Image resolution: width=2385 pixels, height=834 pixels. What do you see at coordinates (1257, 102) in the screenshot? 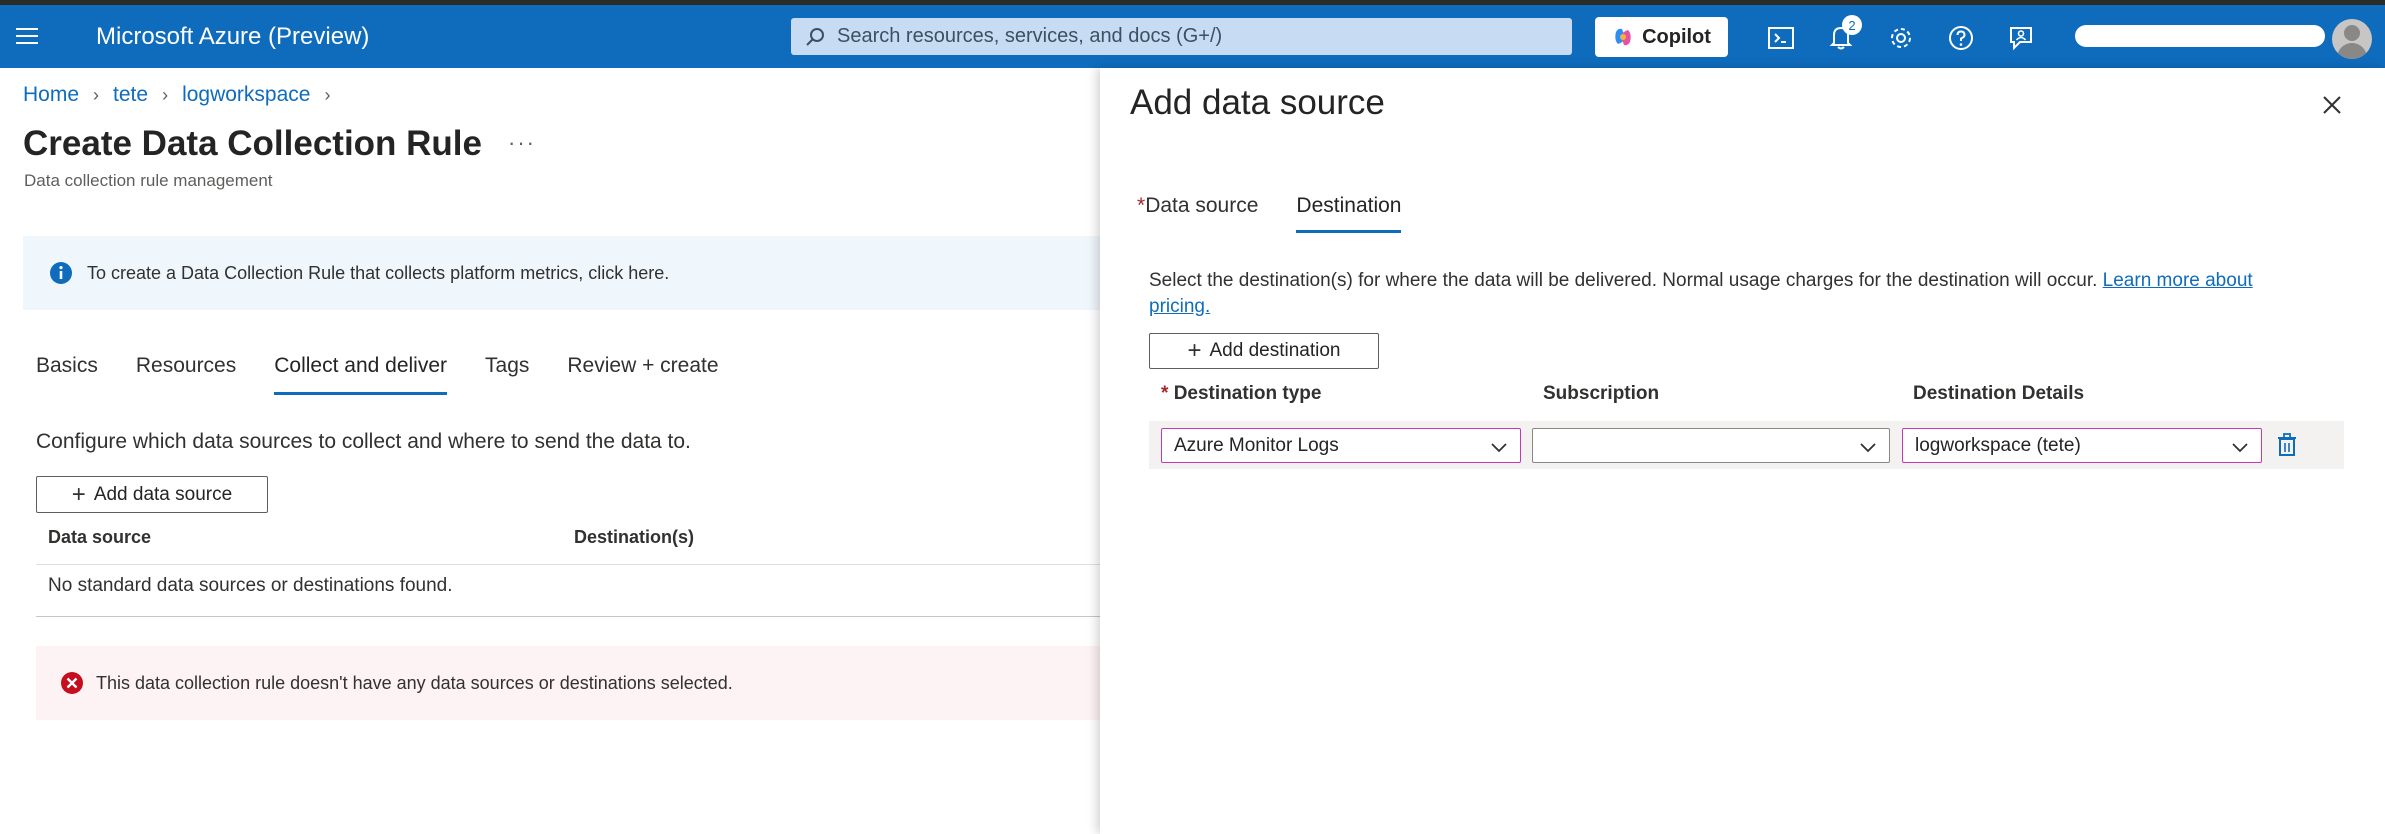
I see `panel-title: Add data source` at bounding box center [1257, 102].